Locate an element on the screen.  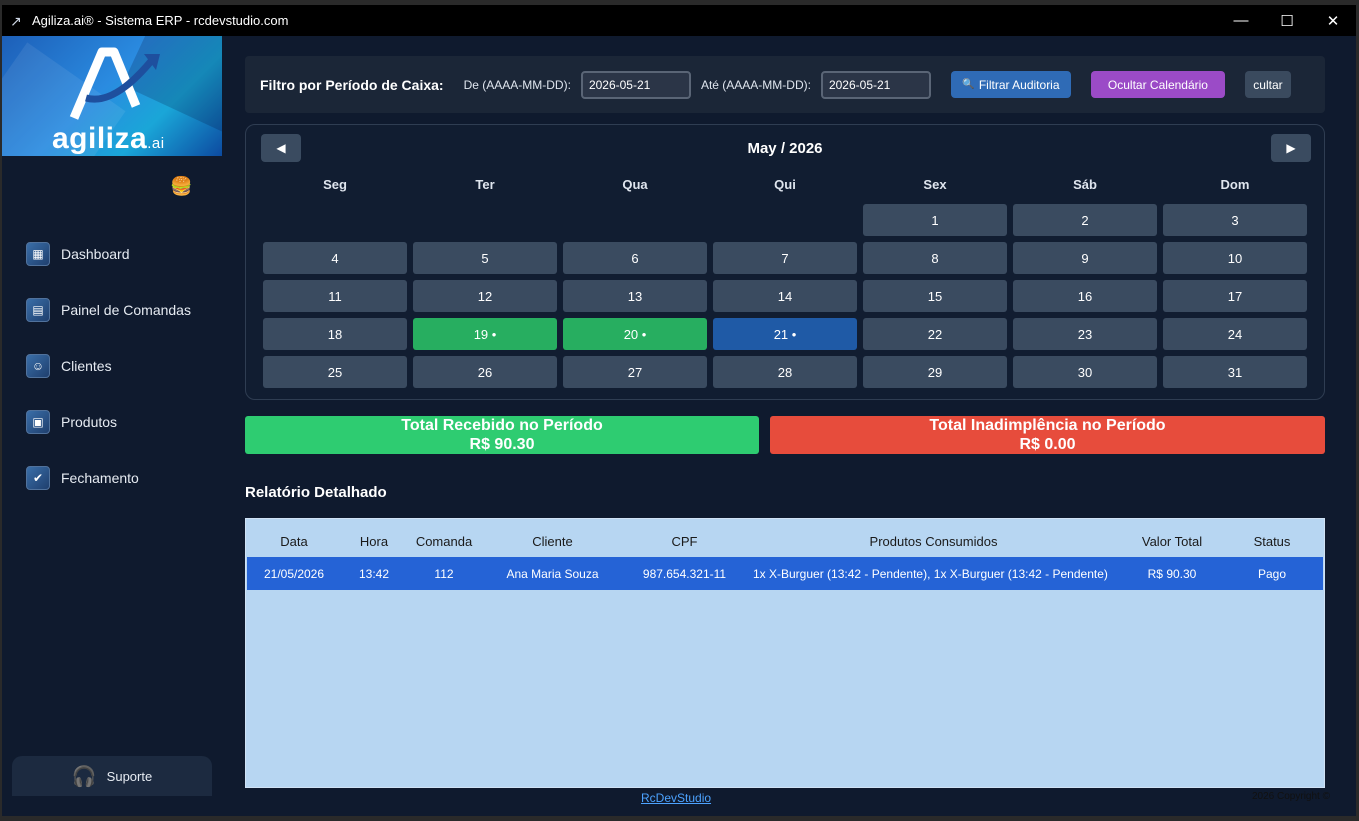
weekday-header: Sáb is located at coordinates (1085, 184).